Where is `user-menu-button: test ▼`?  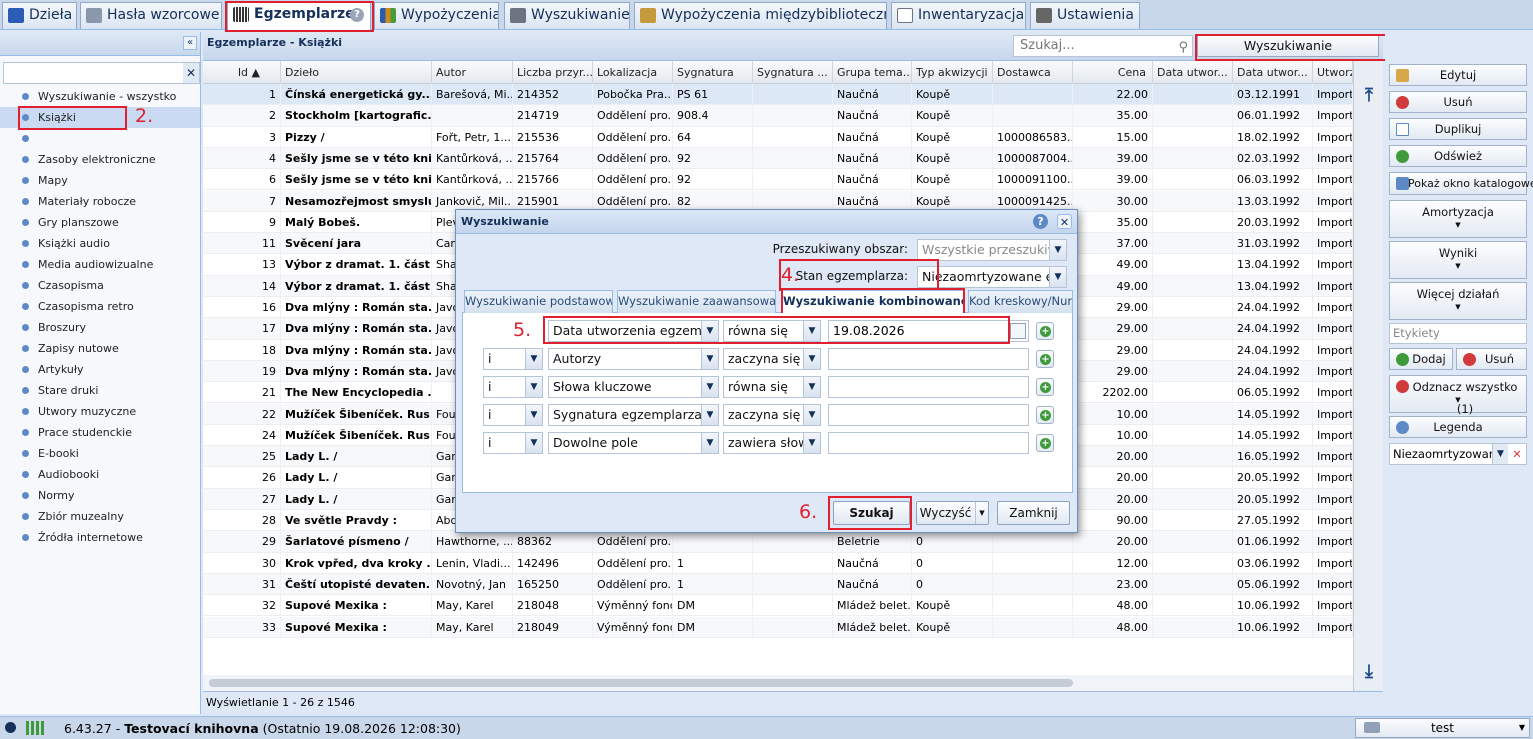 user-menu-button: test ▼ is located at coordinates (1442, 728).